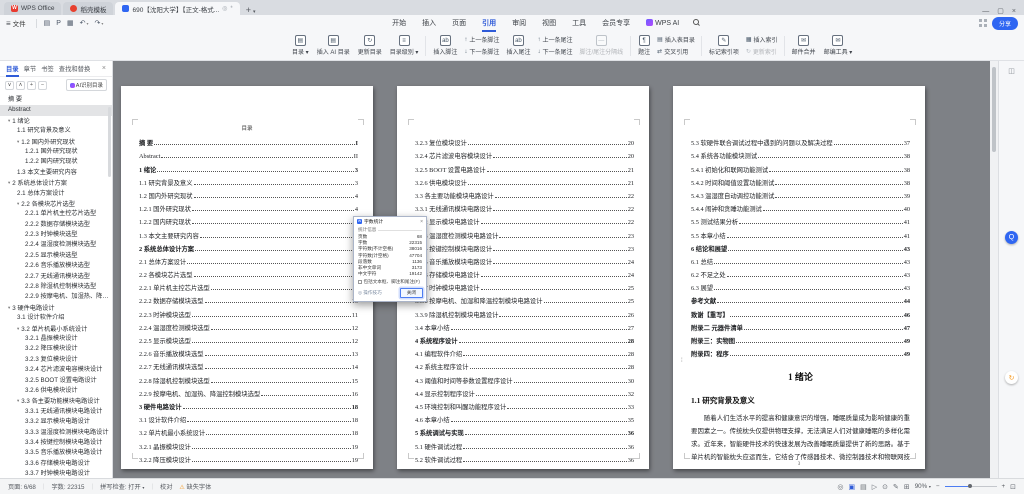 This screenshot has width=1024, height=494. Describe the element at coordinates (399, 23) in the screenshot. I see `ribbon-tab-开始: 开始` at that location.